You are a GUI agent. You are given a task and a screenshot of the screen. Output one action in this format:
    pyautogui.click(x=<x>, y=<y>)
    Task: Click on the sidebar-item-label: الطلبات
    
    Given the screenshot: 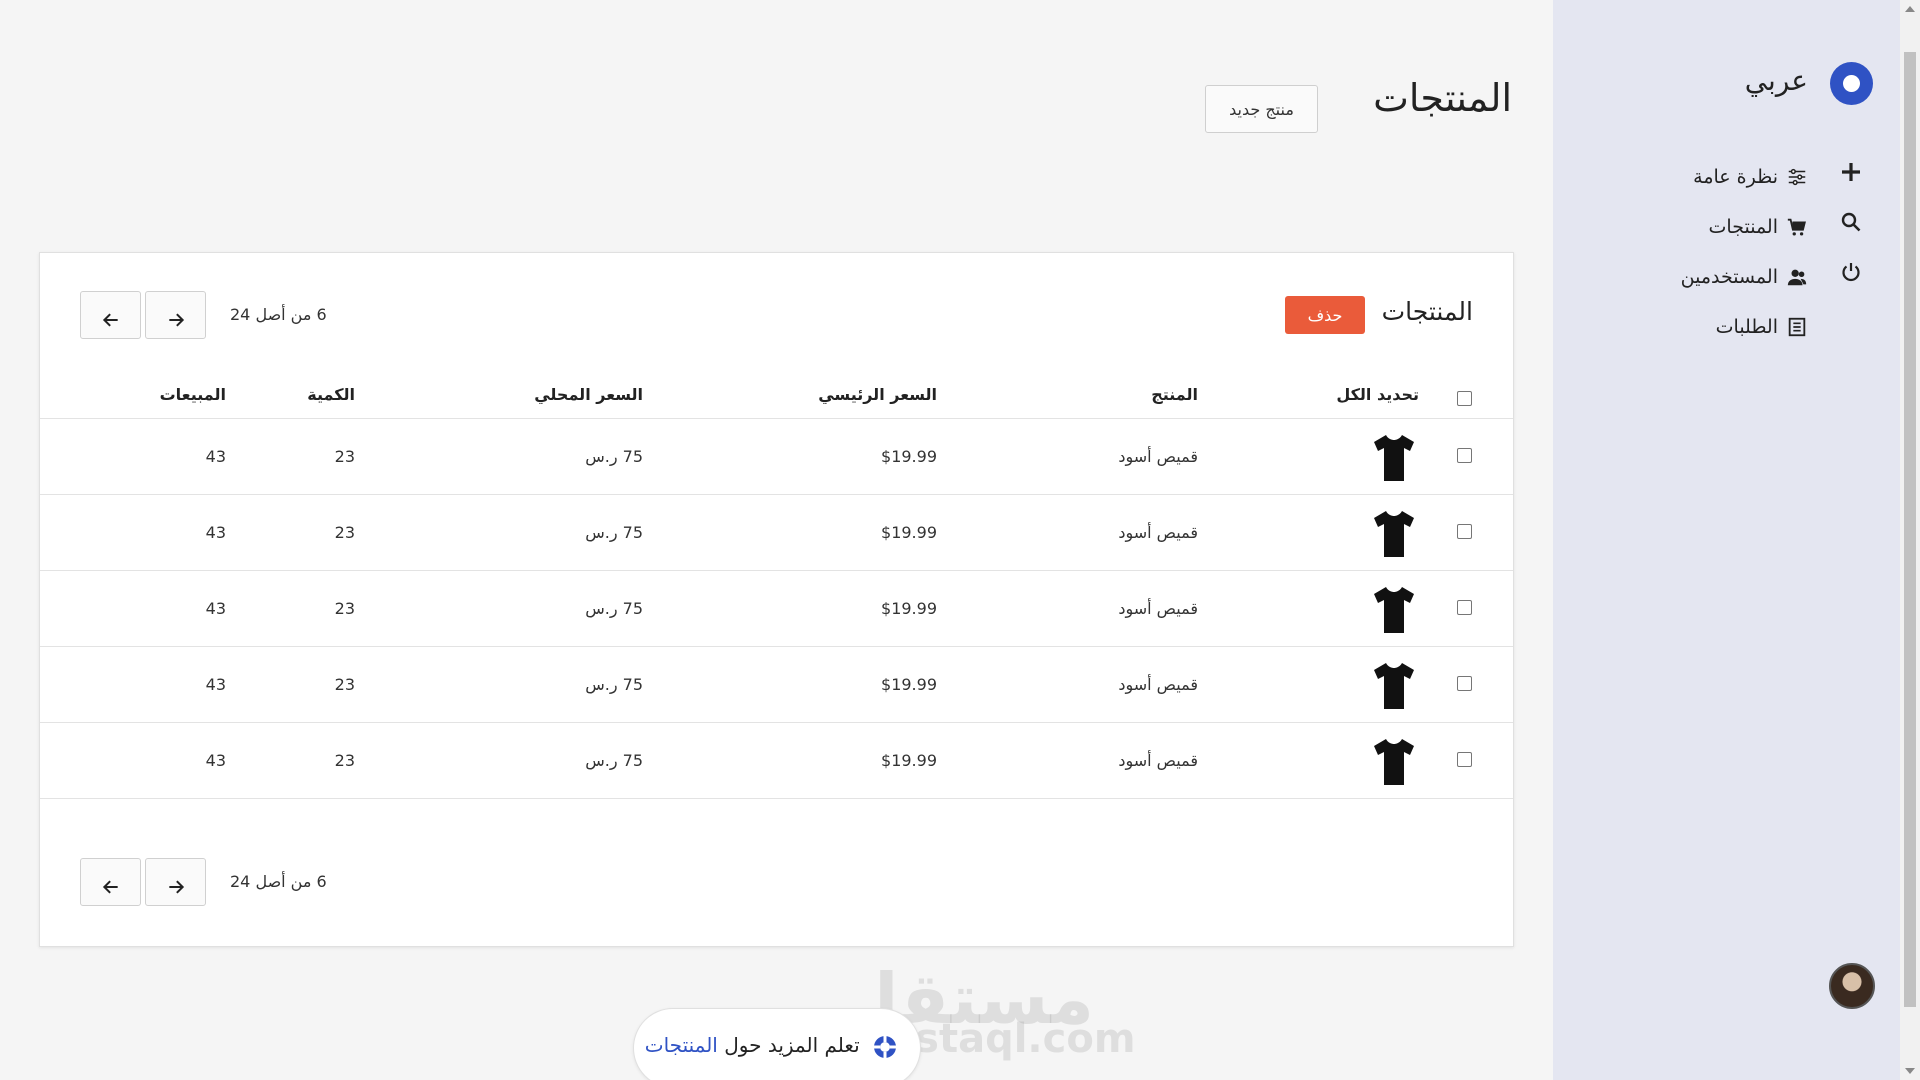 What is the action you would take?
    pyautogui.click(x=1746, y=327)
    